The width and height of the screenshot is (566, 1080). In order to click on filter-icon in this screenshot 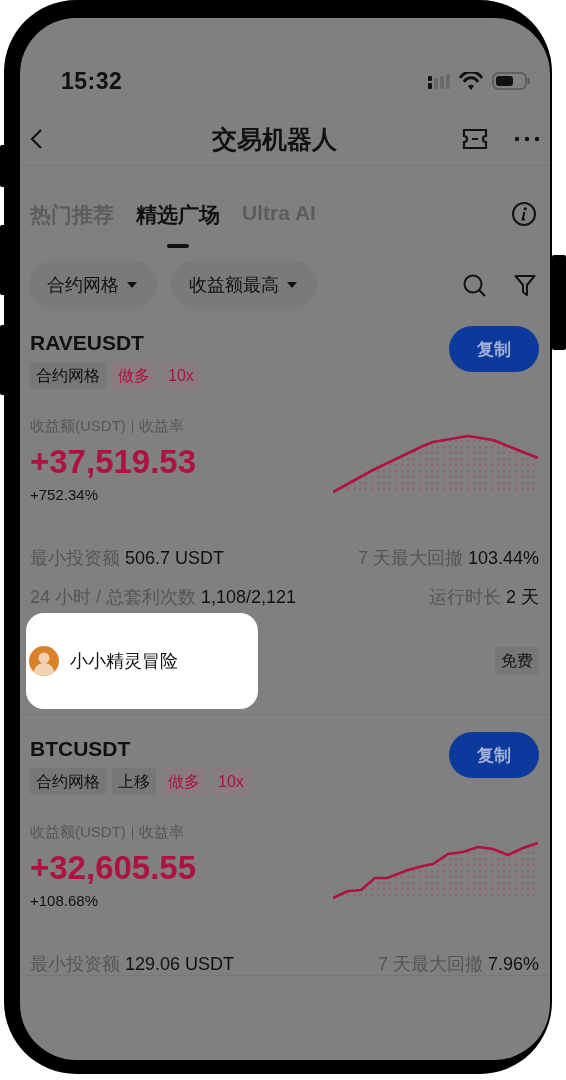, I will do `click(525, 285)`.